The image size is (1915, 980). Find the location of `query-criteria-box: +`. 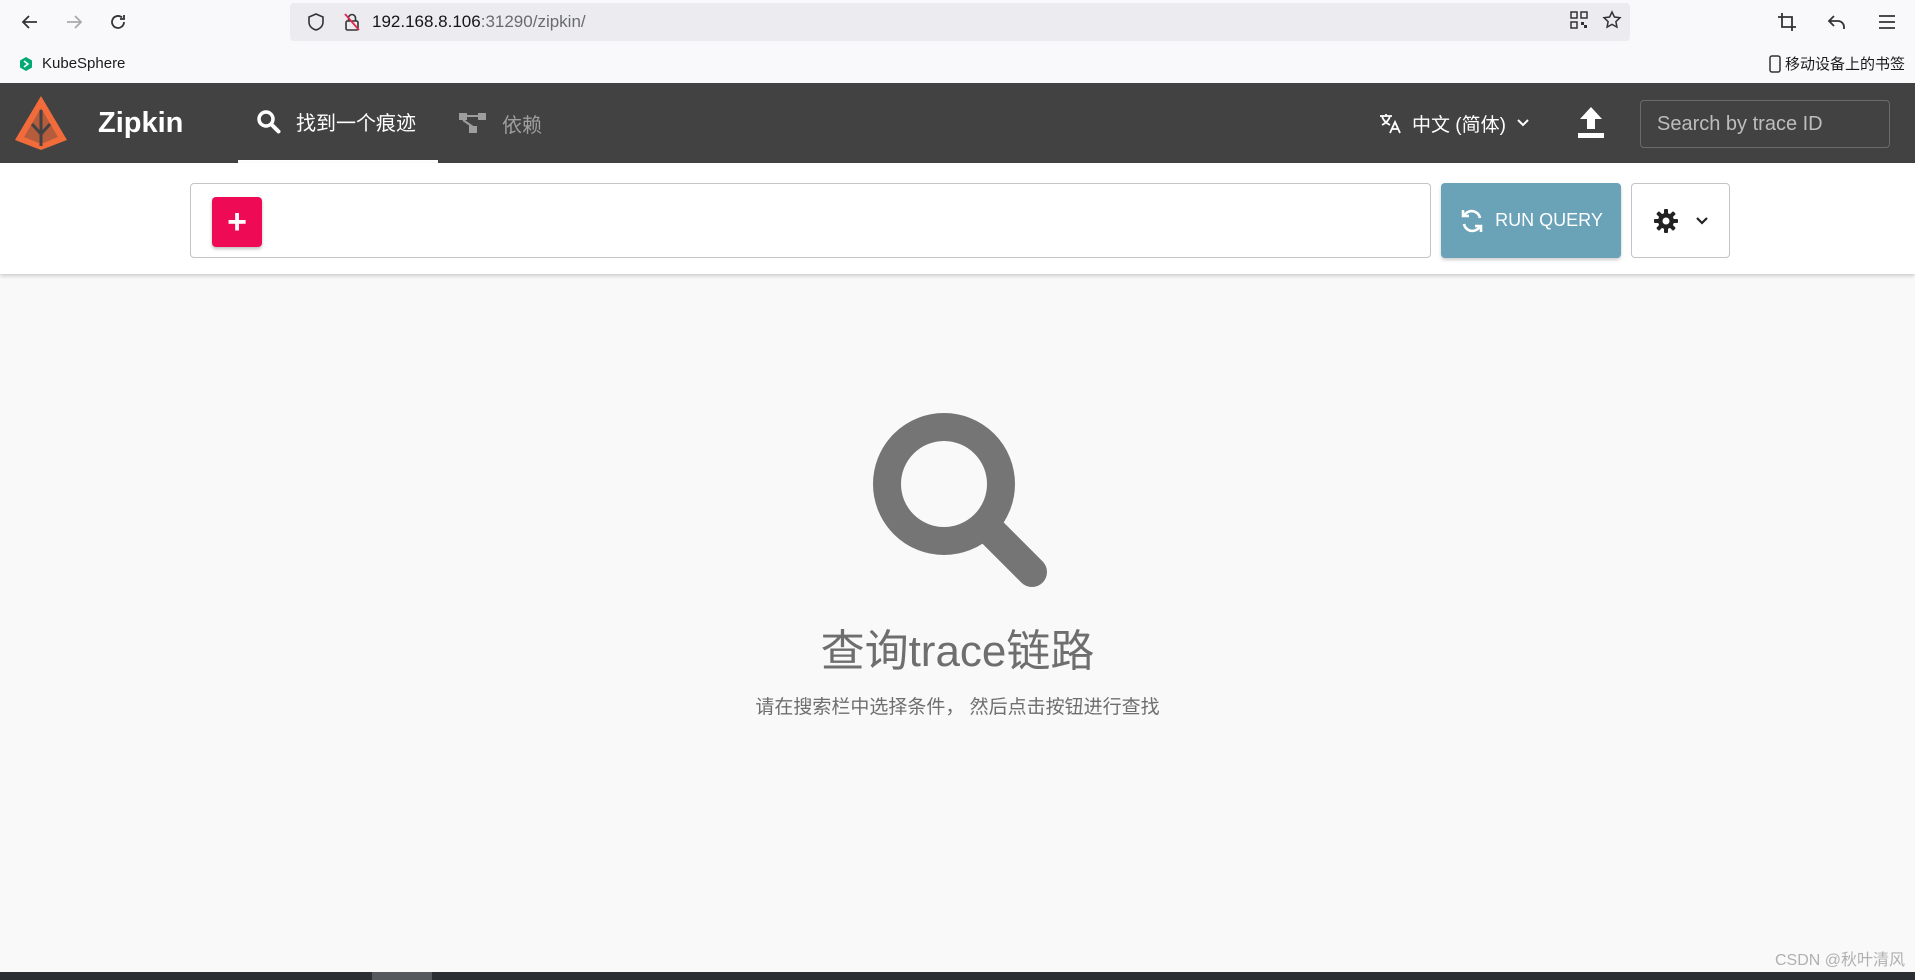

query-criteria-box: + is located at coordinates (810, 220).